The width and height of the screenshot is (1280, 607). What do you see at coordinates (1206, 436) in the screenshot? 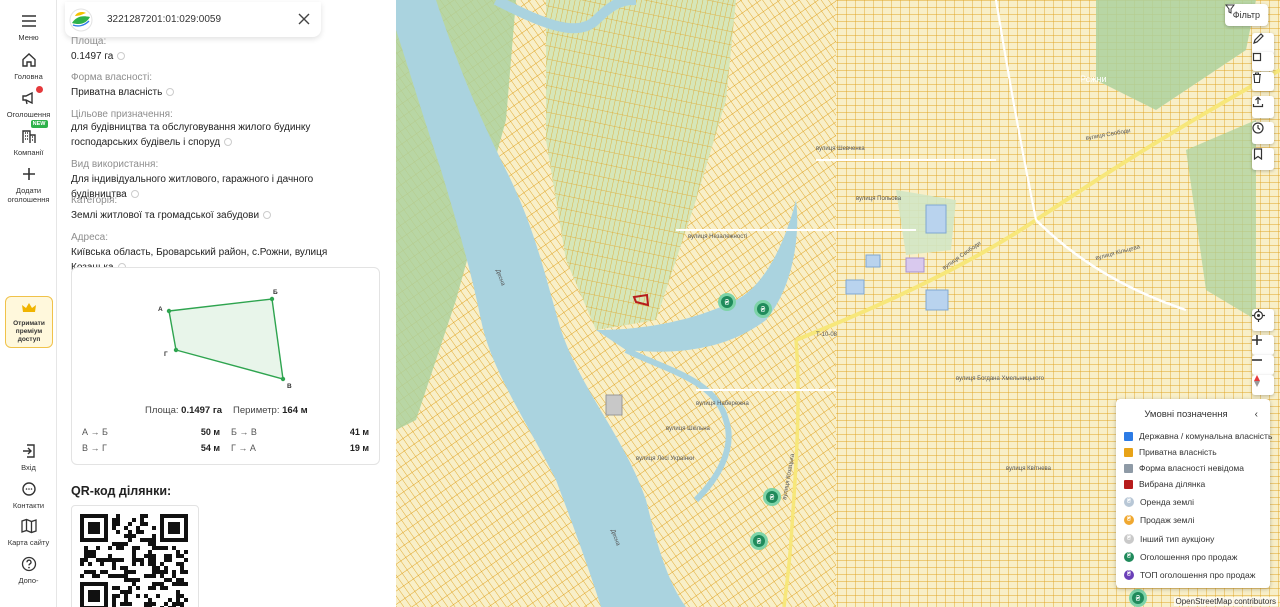
I see `legend-item-label: Державна / комунальна власність` at bounding box center [1206, 436].